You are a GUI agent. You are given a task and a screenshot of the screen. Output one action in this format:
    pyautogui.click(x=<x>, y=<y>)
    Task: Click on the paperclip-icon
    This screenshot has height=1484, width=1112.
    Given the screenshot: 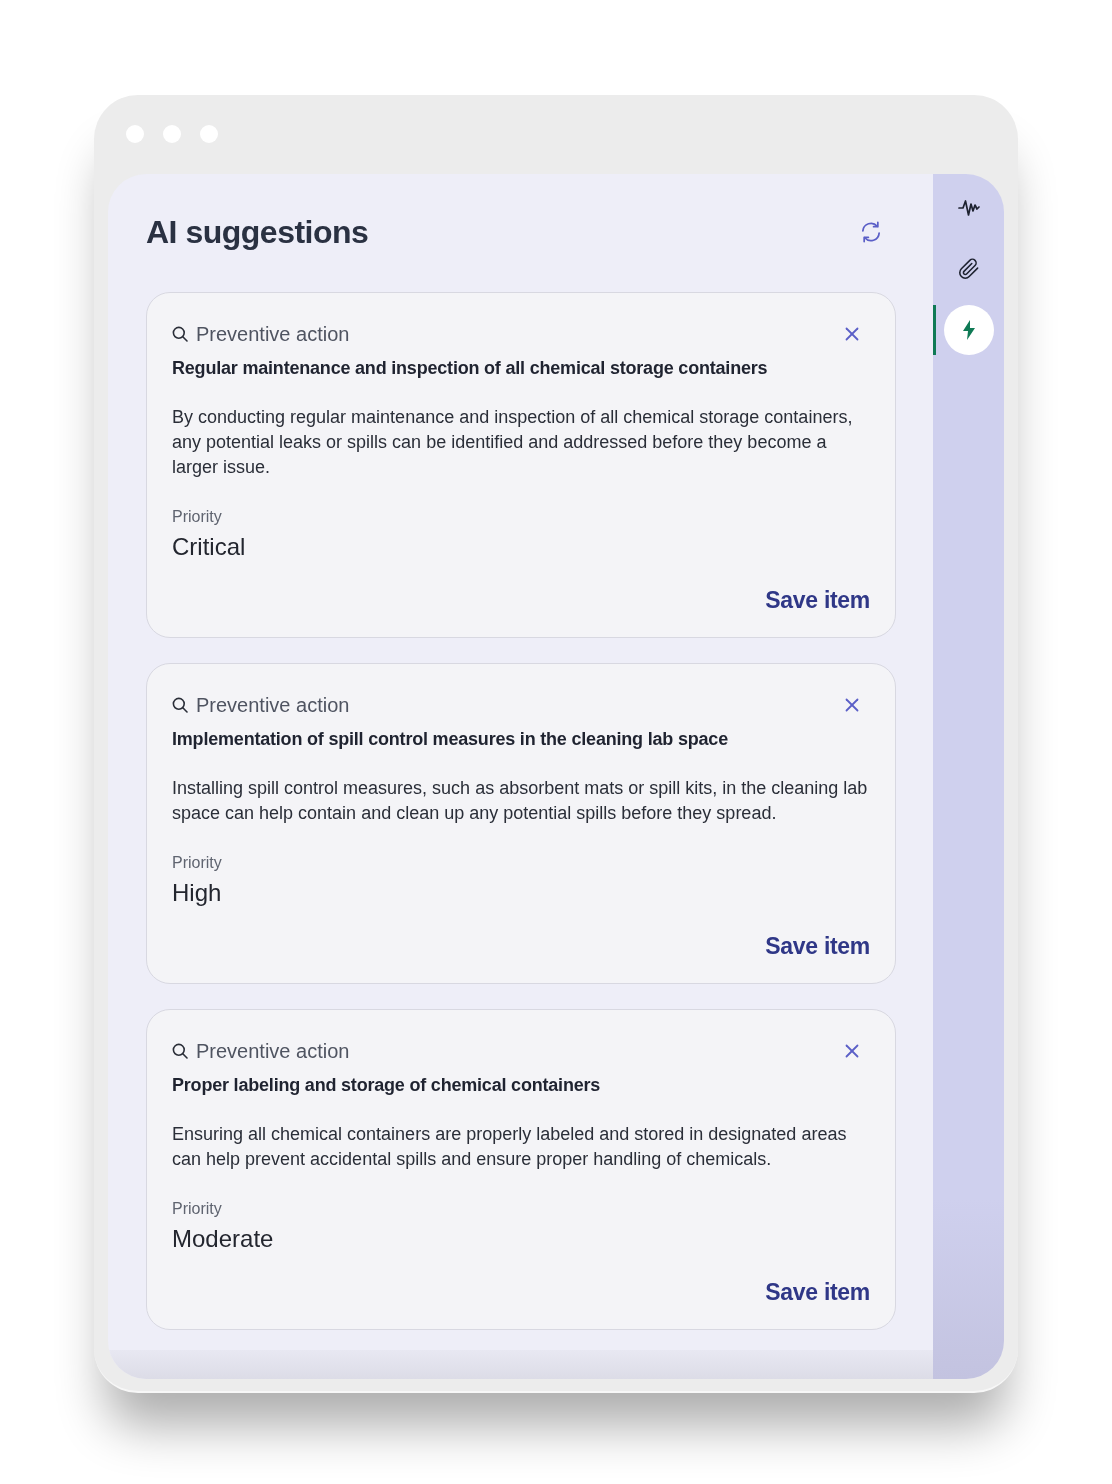 What is the action you would take?
    pyautogui.click(x=968, y=269)
    